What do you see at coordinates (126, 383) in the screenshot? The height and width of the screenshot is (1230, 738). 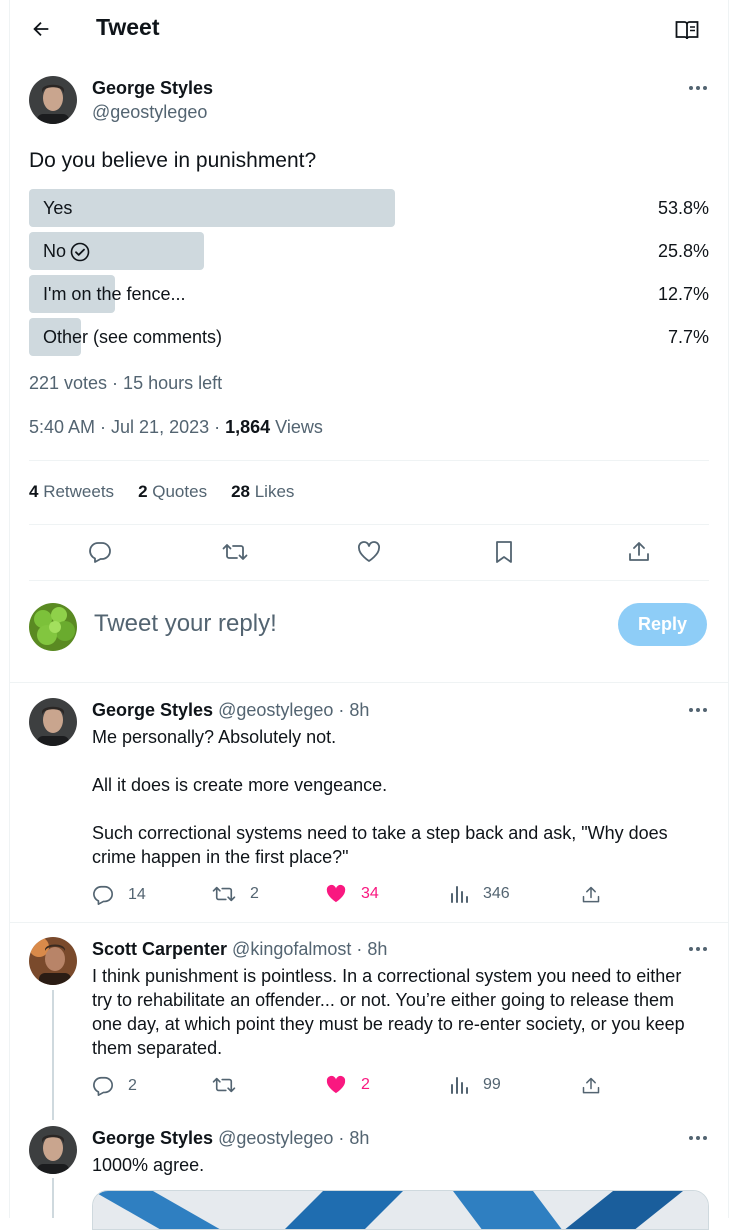 I see `poll-meta: 221 votes · 15 hours left` at bounding box center [126, 383].